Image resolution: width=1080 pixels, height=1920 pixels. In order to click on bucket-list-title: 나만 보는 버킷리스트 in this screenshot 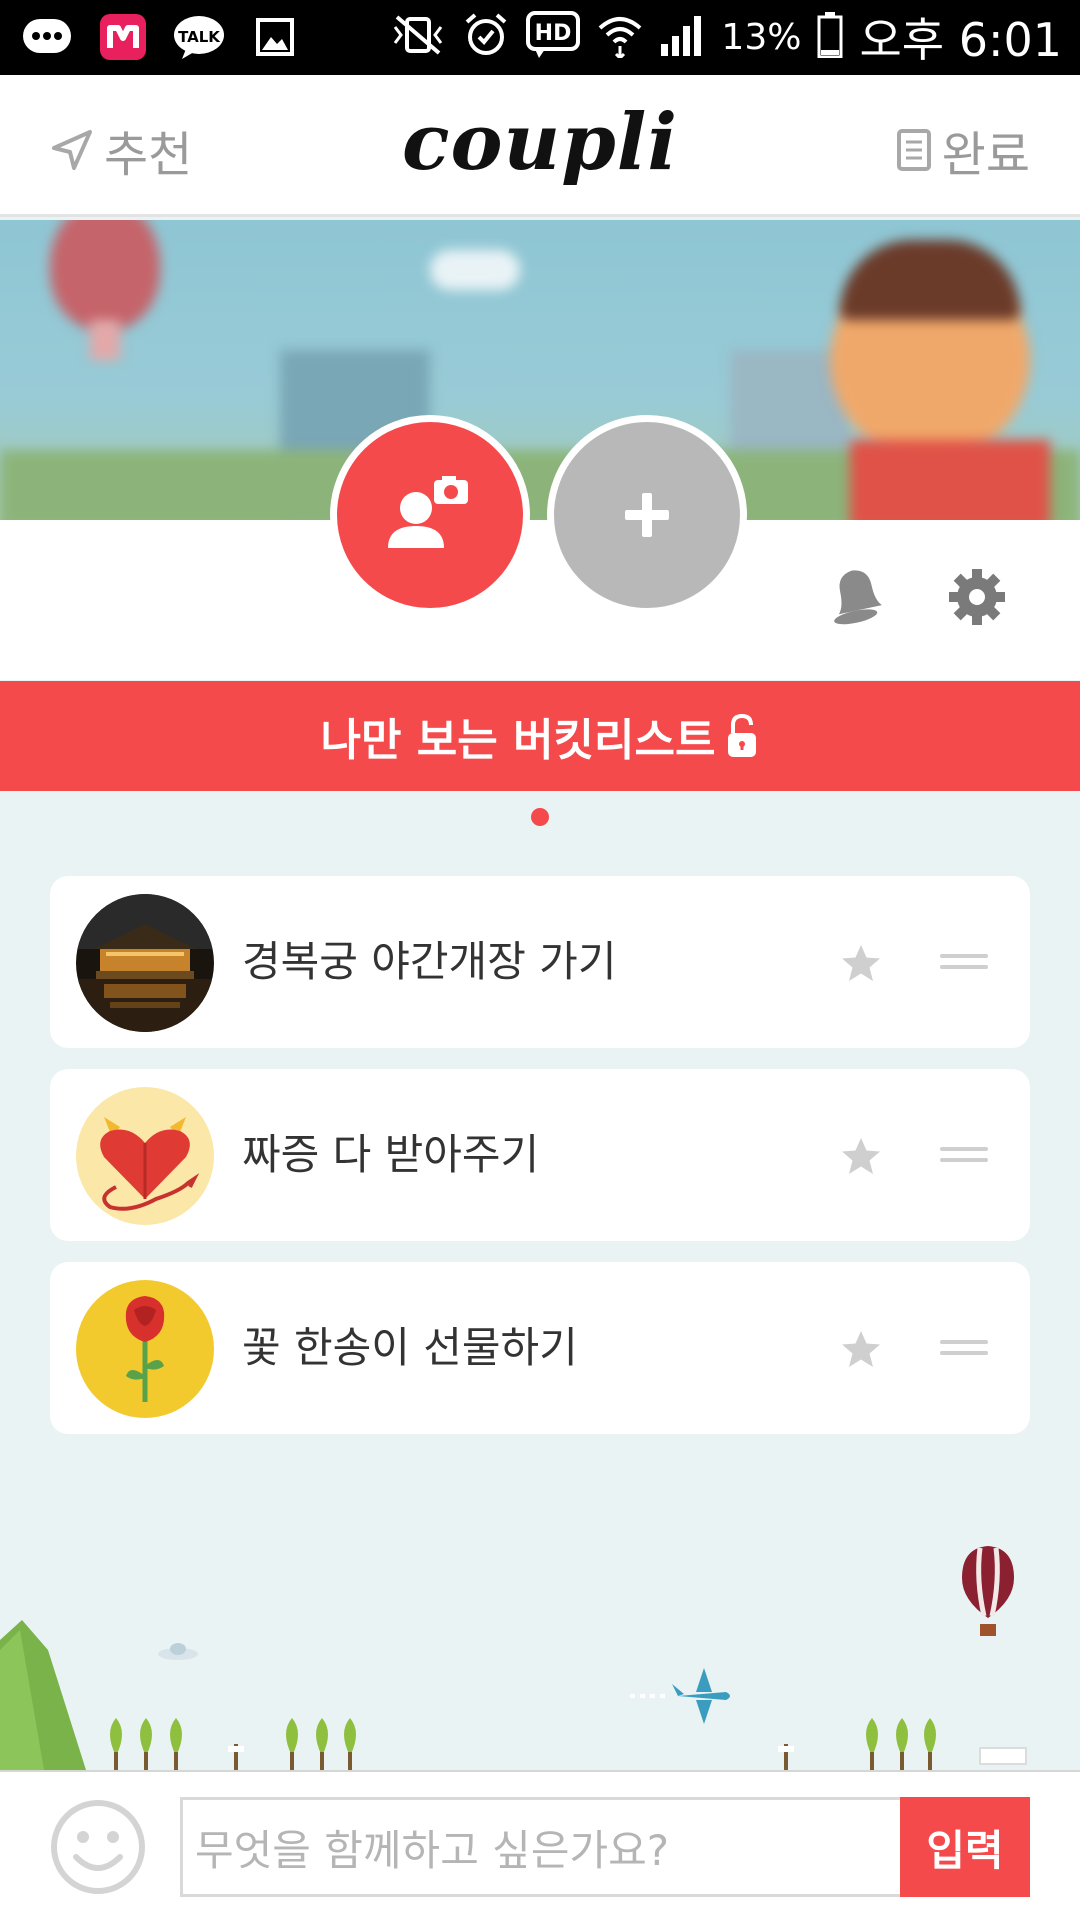, I will do `click(518, 740)`.